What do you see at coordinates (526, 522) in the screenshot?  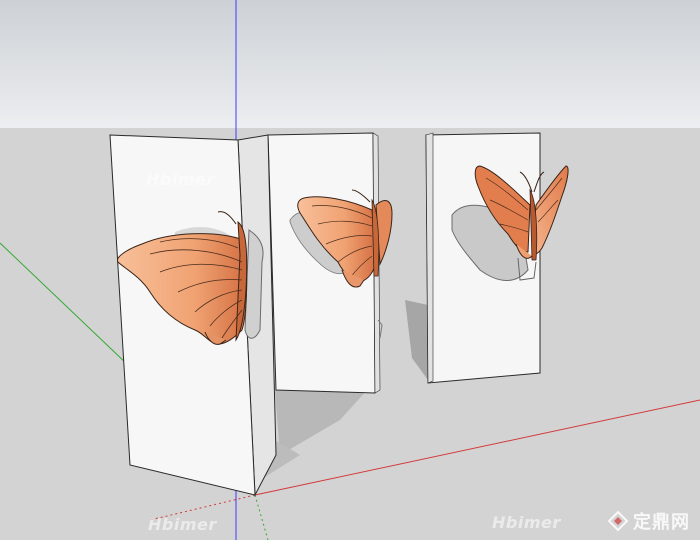 I see `watermark-bottom-right: Hbimer` at bounding box center [526, 522].